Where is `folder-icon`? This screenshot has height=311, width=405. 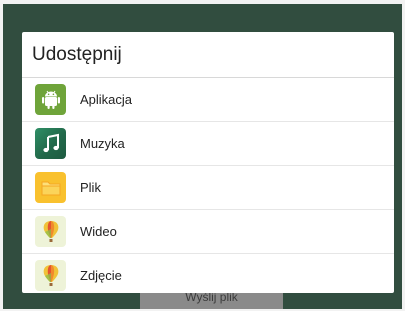 folder-icon is located at coordinates (50, 187).